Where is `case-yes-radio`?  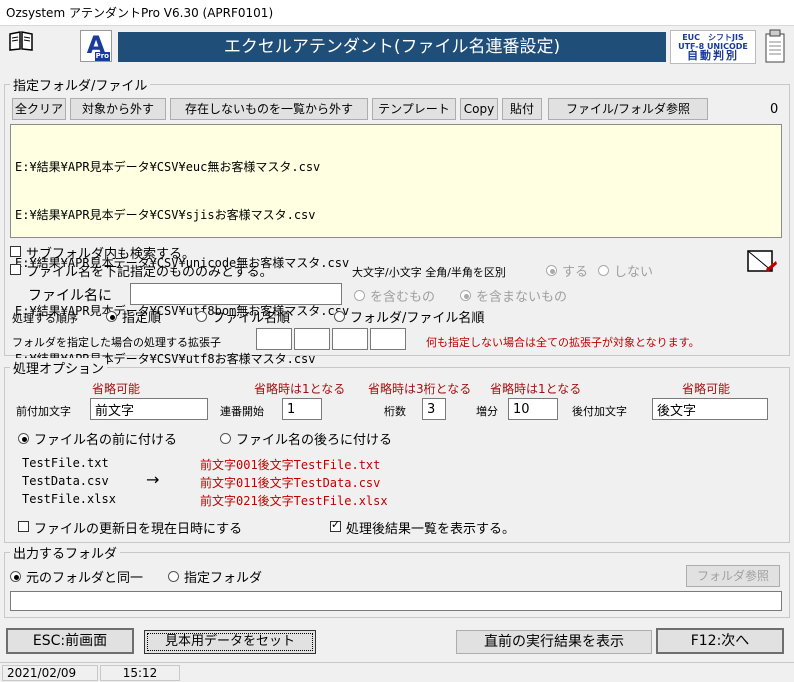 case-yes-radio is located at coordinates (551, 270).